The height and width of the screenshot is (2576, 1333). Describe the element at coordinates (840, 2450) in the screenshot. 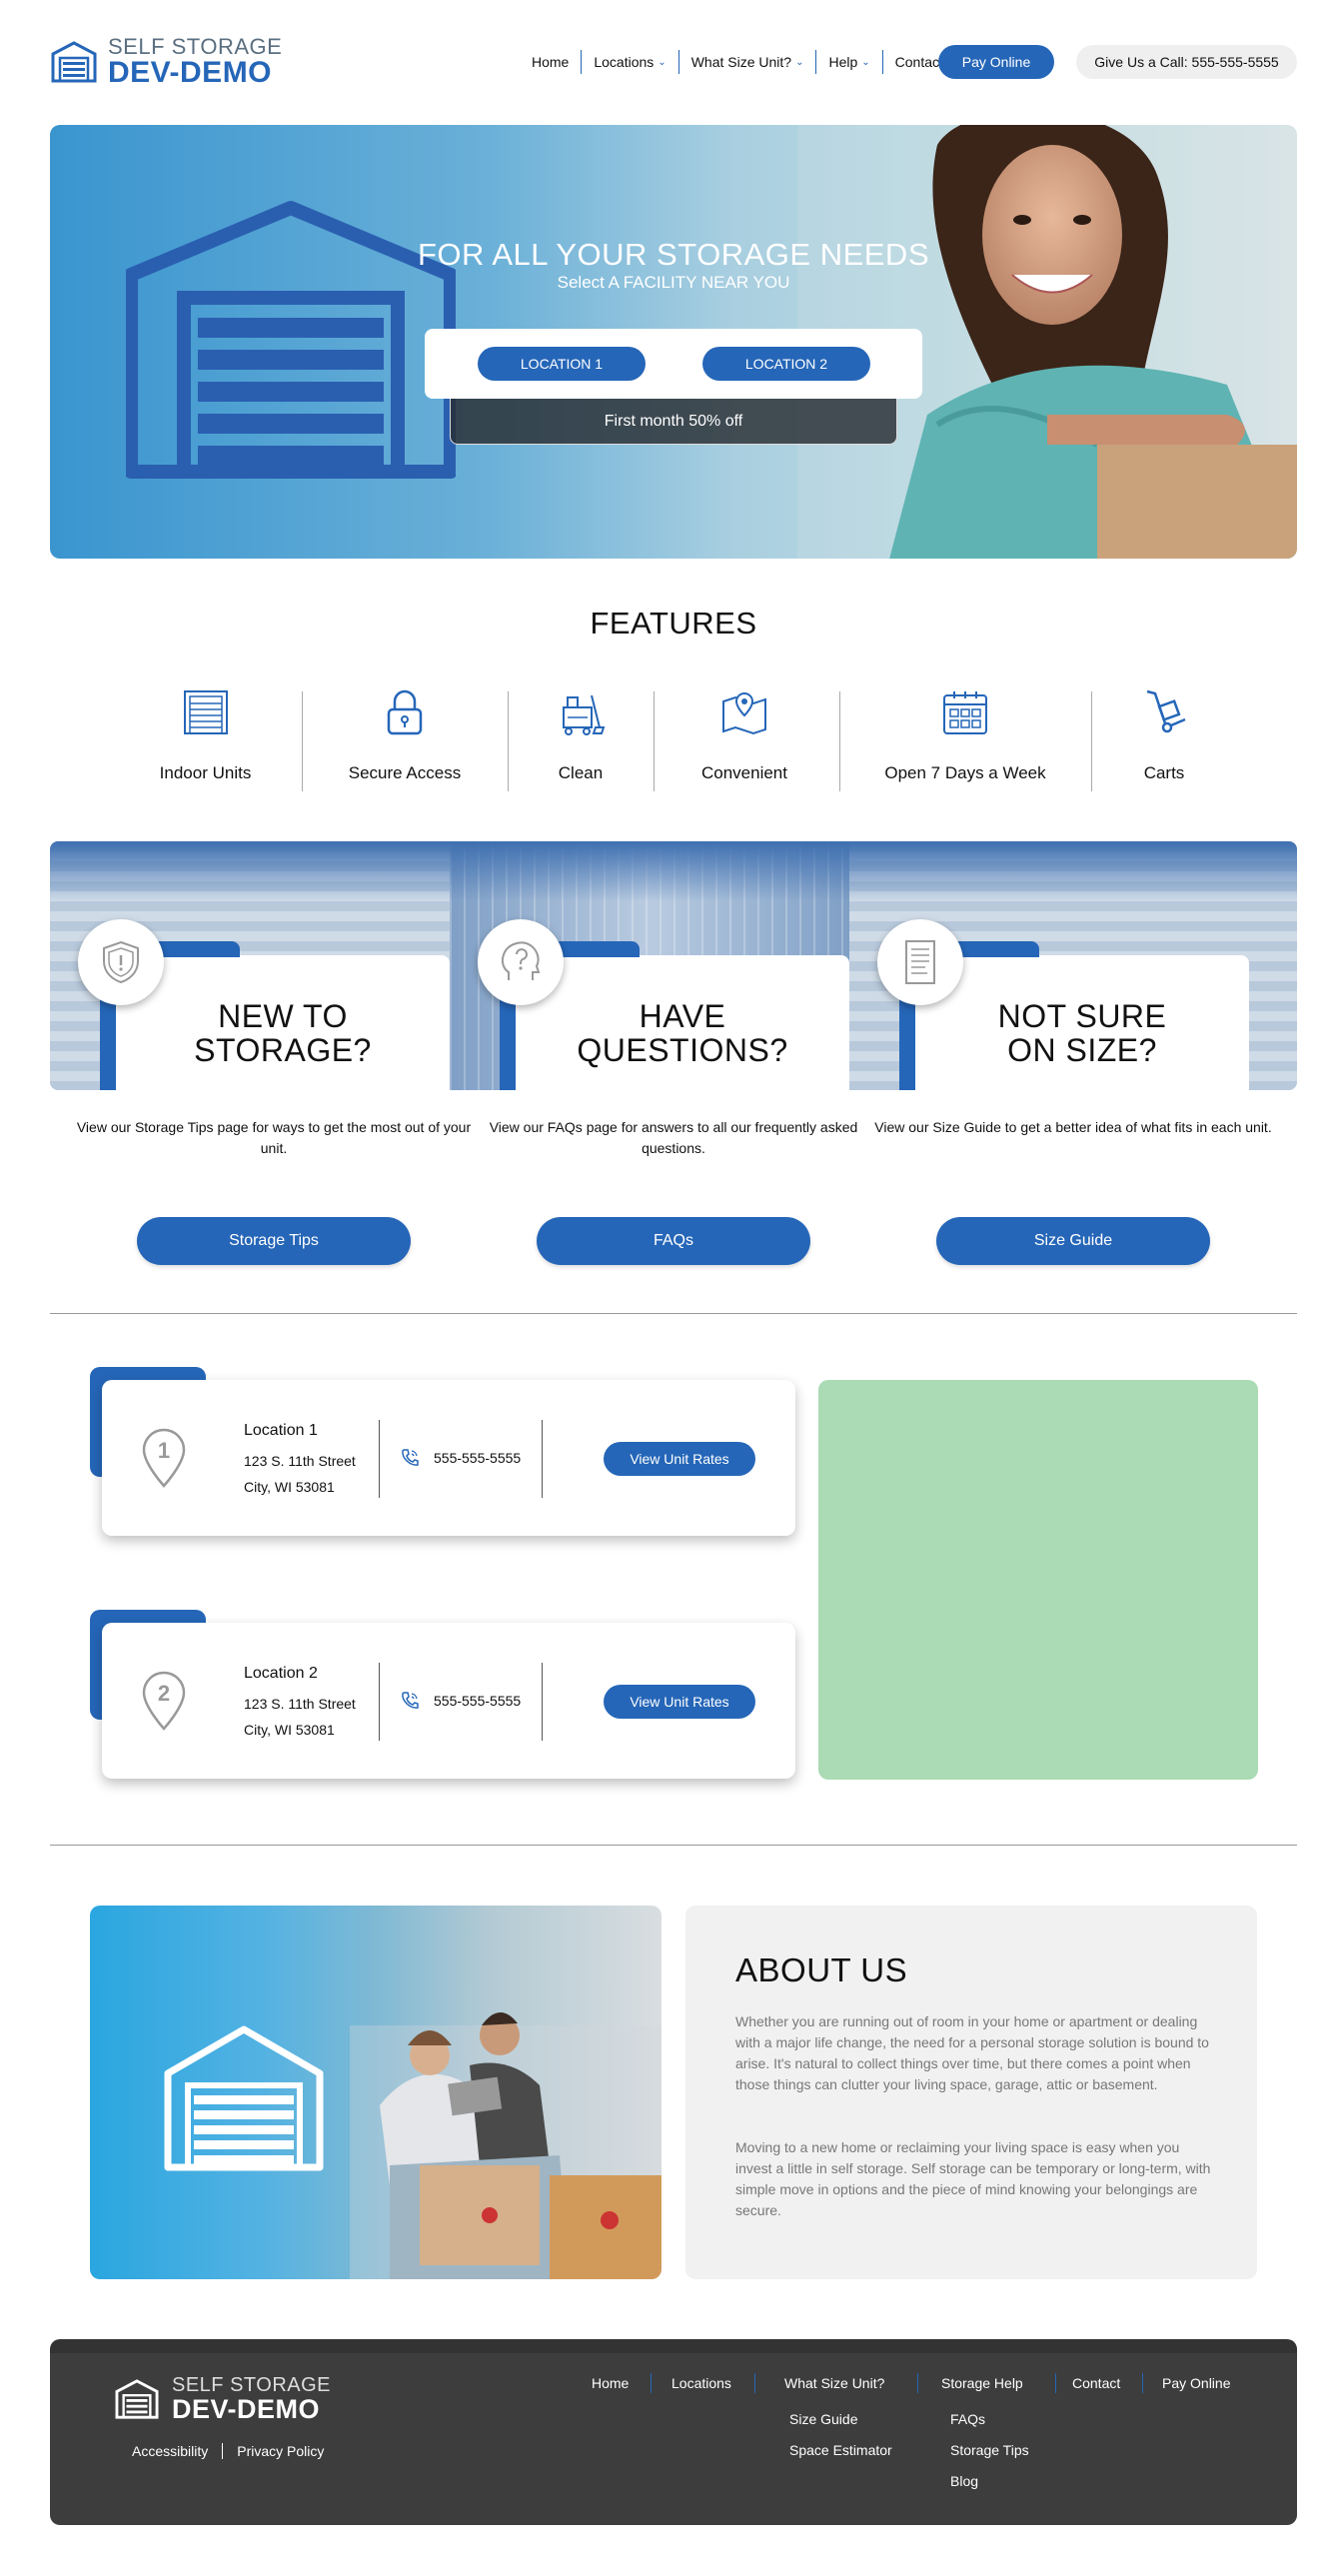

I see `footer-space-estimator-link: Space Estimator` at that location.